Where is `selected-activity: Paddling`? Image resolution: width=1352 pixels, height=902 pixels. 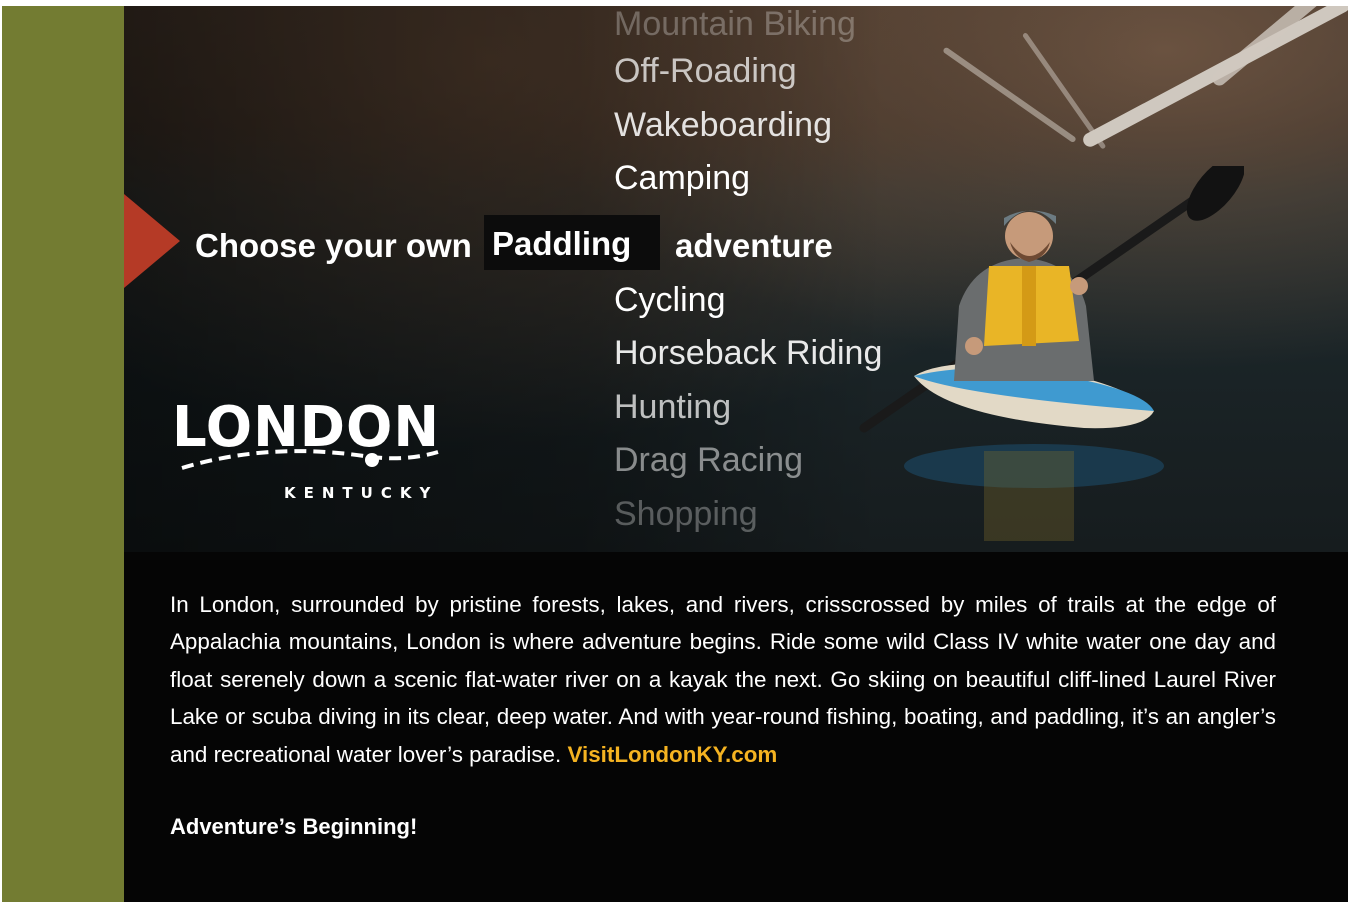 selected-activity: Paddling is located at coordinates (561, 244).